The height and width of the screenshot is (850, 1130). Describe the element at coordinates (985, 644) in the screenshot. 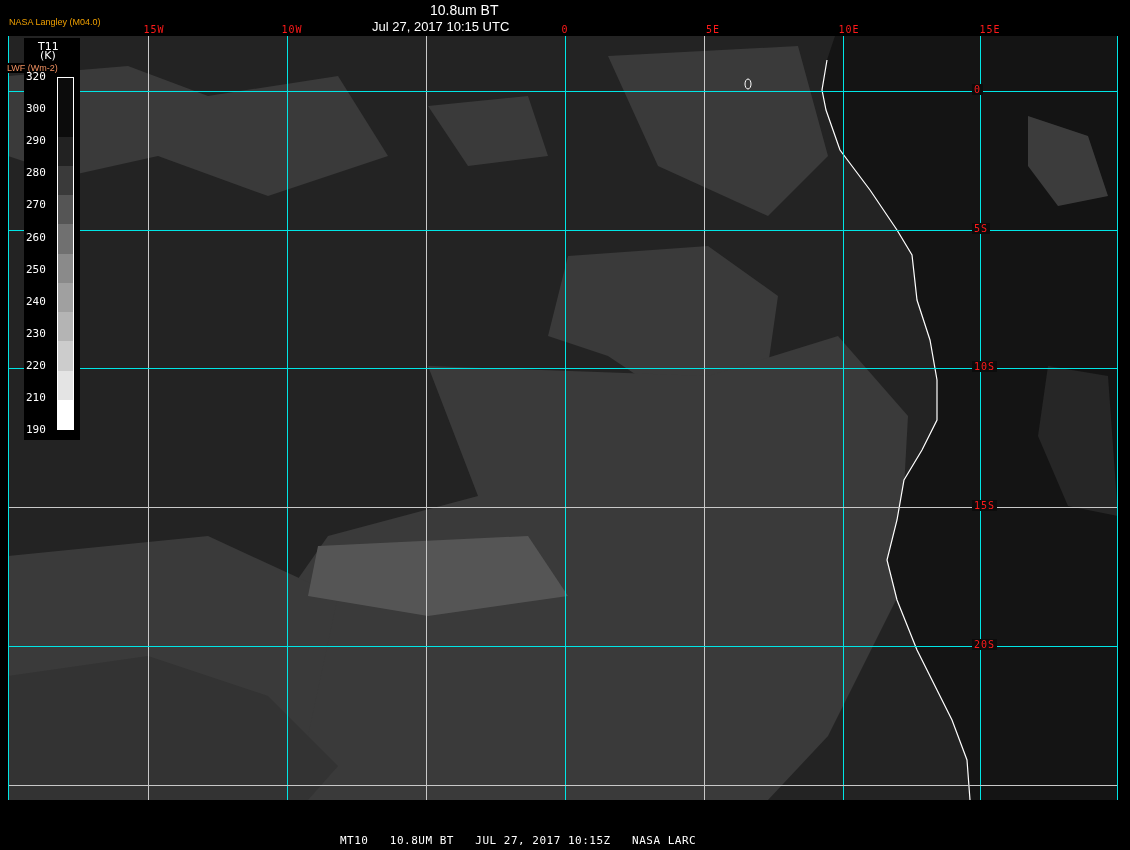

I see `latitude-label: 20S` at that location.